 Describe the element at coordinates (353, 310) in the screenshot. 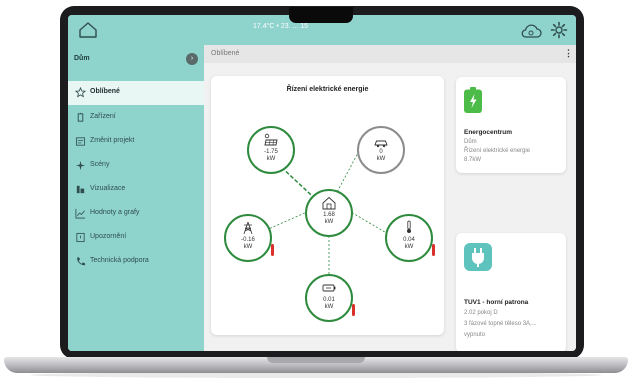

I see `battery-indicator` at that location.